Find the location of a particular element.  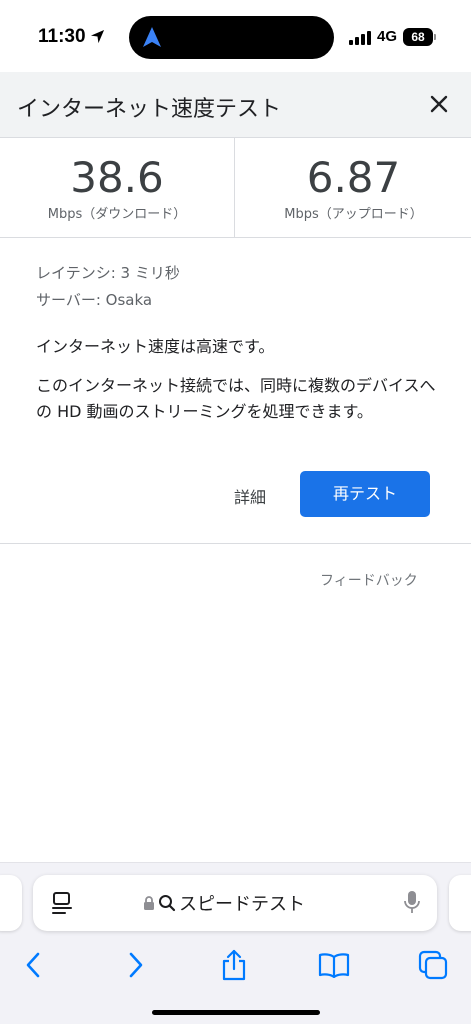

speedtest-header: インターネット速度テスト is located at coordinates (235, 105).